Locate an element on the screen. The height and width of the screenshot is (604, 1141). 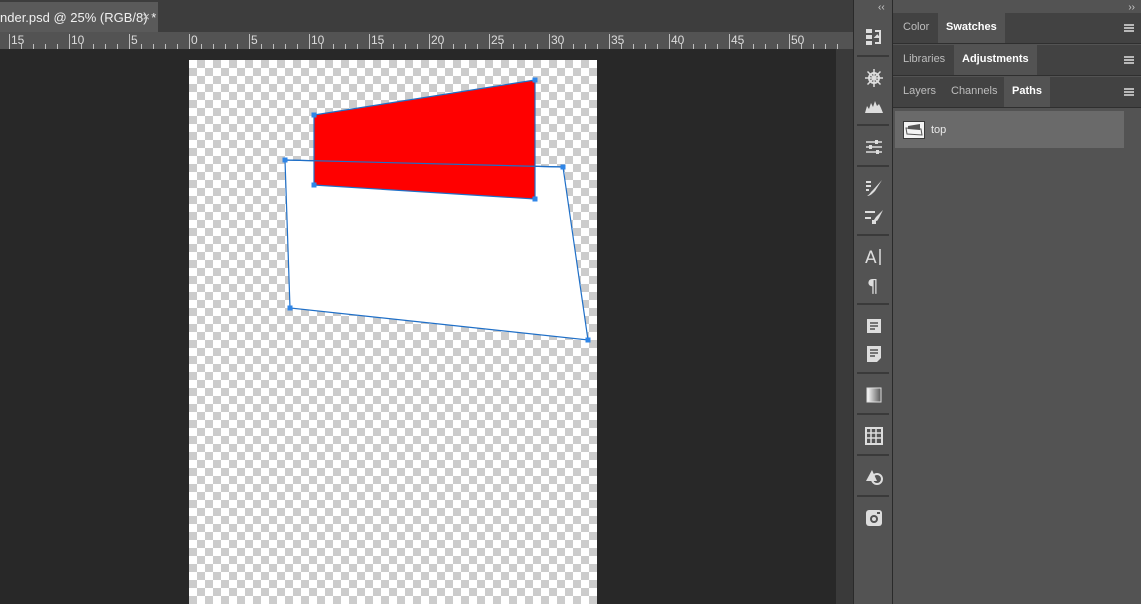
notes-icon is located at coordinates (874, 354).